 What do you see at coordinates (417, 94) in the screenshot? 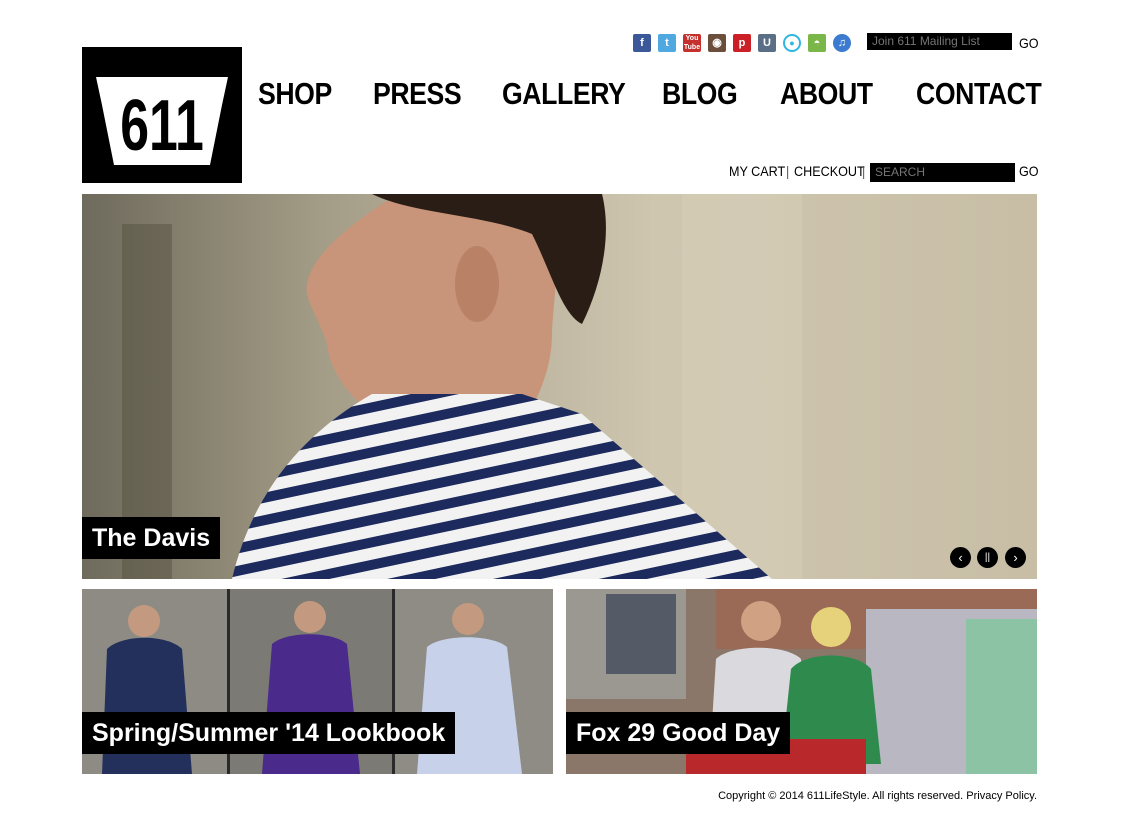
I see `nav-press: PRESS` at bounding box center [417, 94].